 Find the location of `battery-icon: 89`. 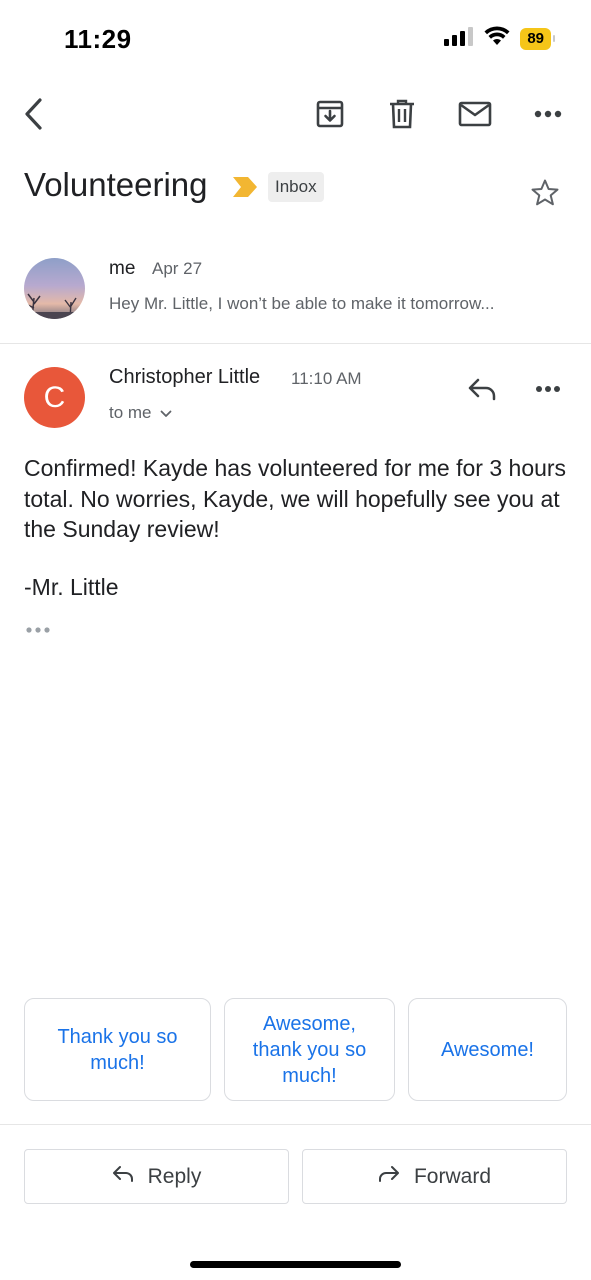

battery-icon: 89 is located at coordinates (537, 38).